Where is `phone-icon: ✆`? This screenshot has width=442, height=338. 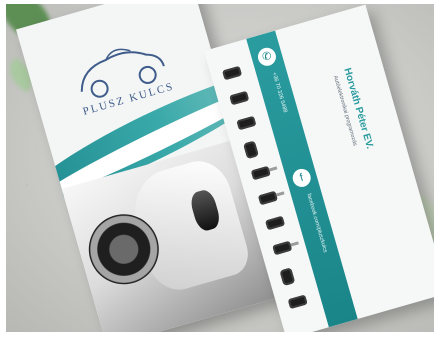 phone-icon: ✆ is located at coordinates (267, 56).